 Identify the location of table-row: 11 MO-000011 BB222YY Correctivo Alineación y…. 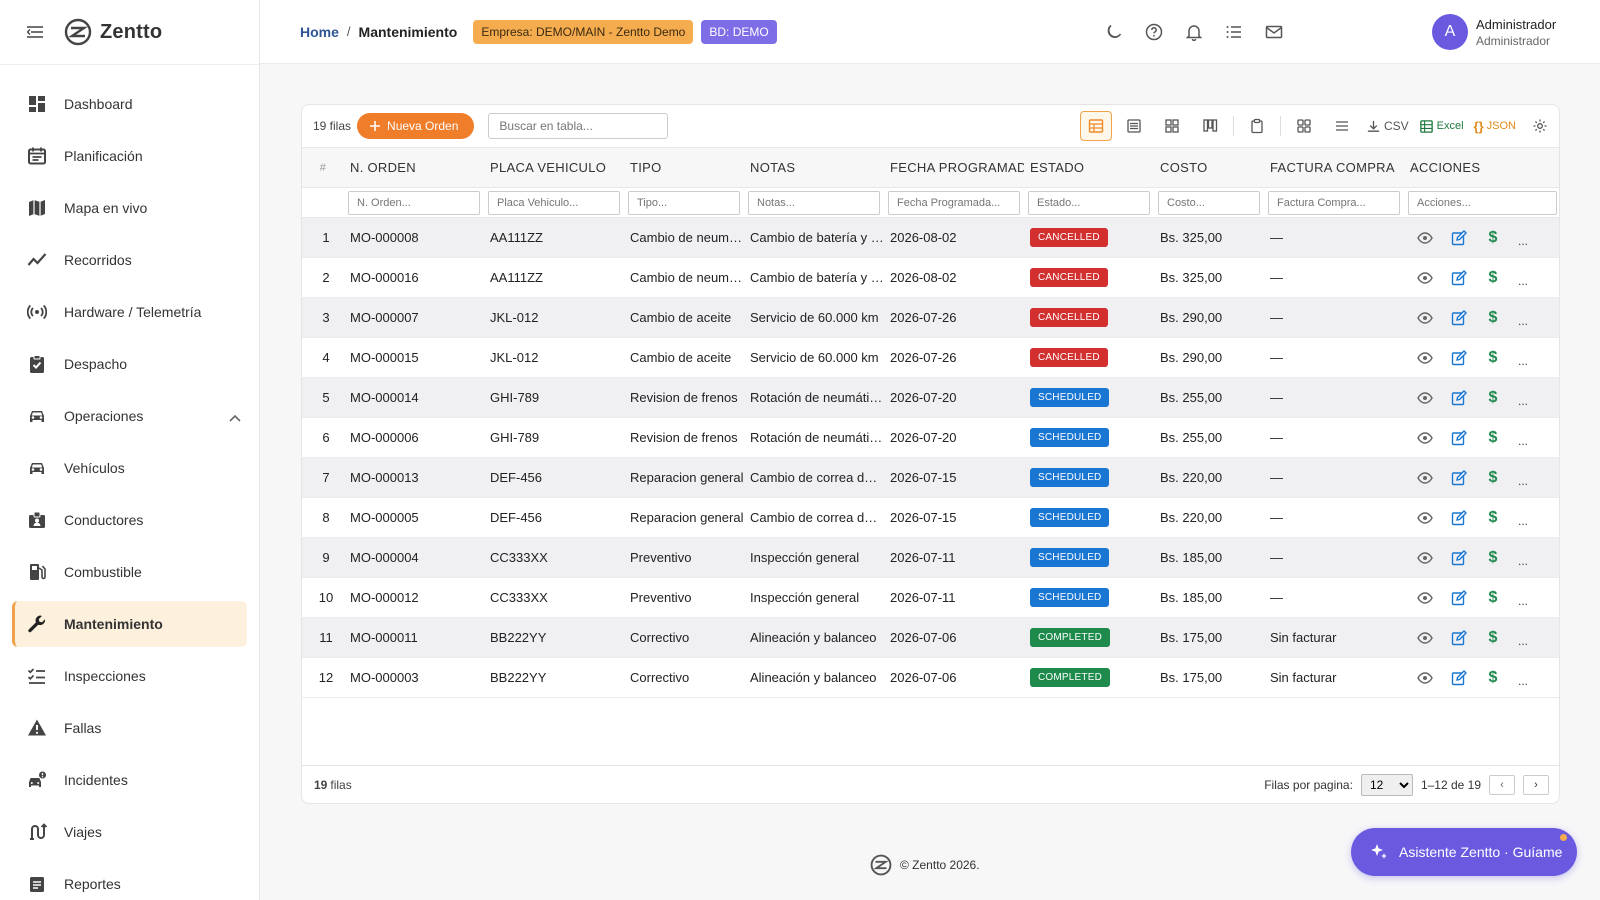
(930, 637).